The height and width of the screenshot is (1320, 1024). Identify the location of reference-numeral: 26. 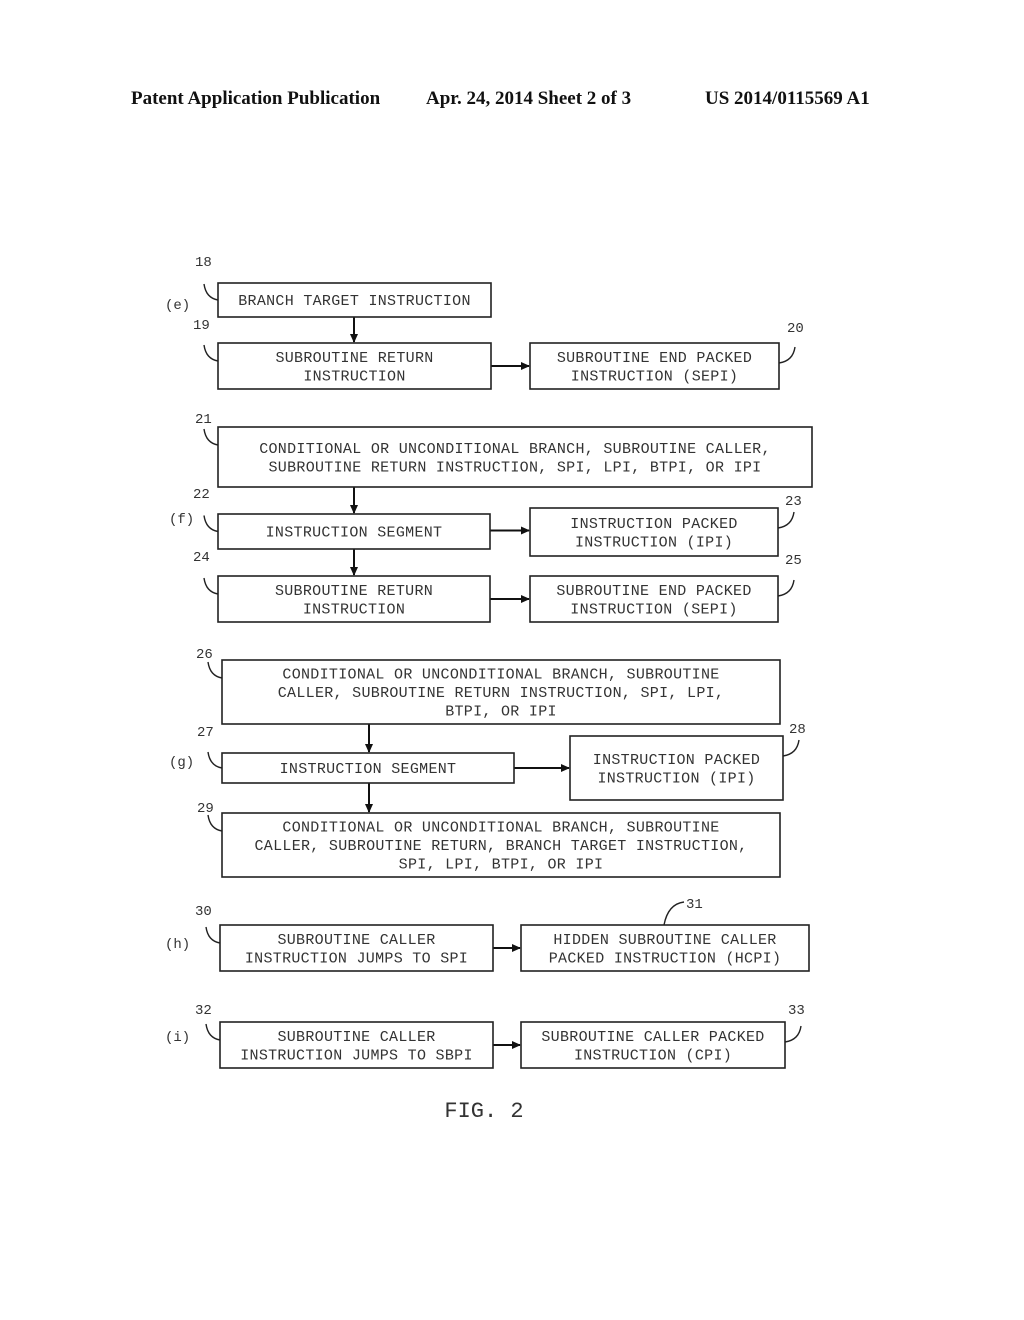
(204, 655).